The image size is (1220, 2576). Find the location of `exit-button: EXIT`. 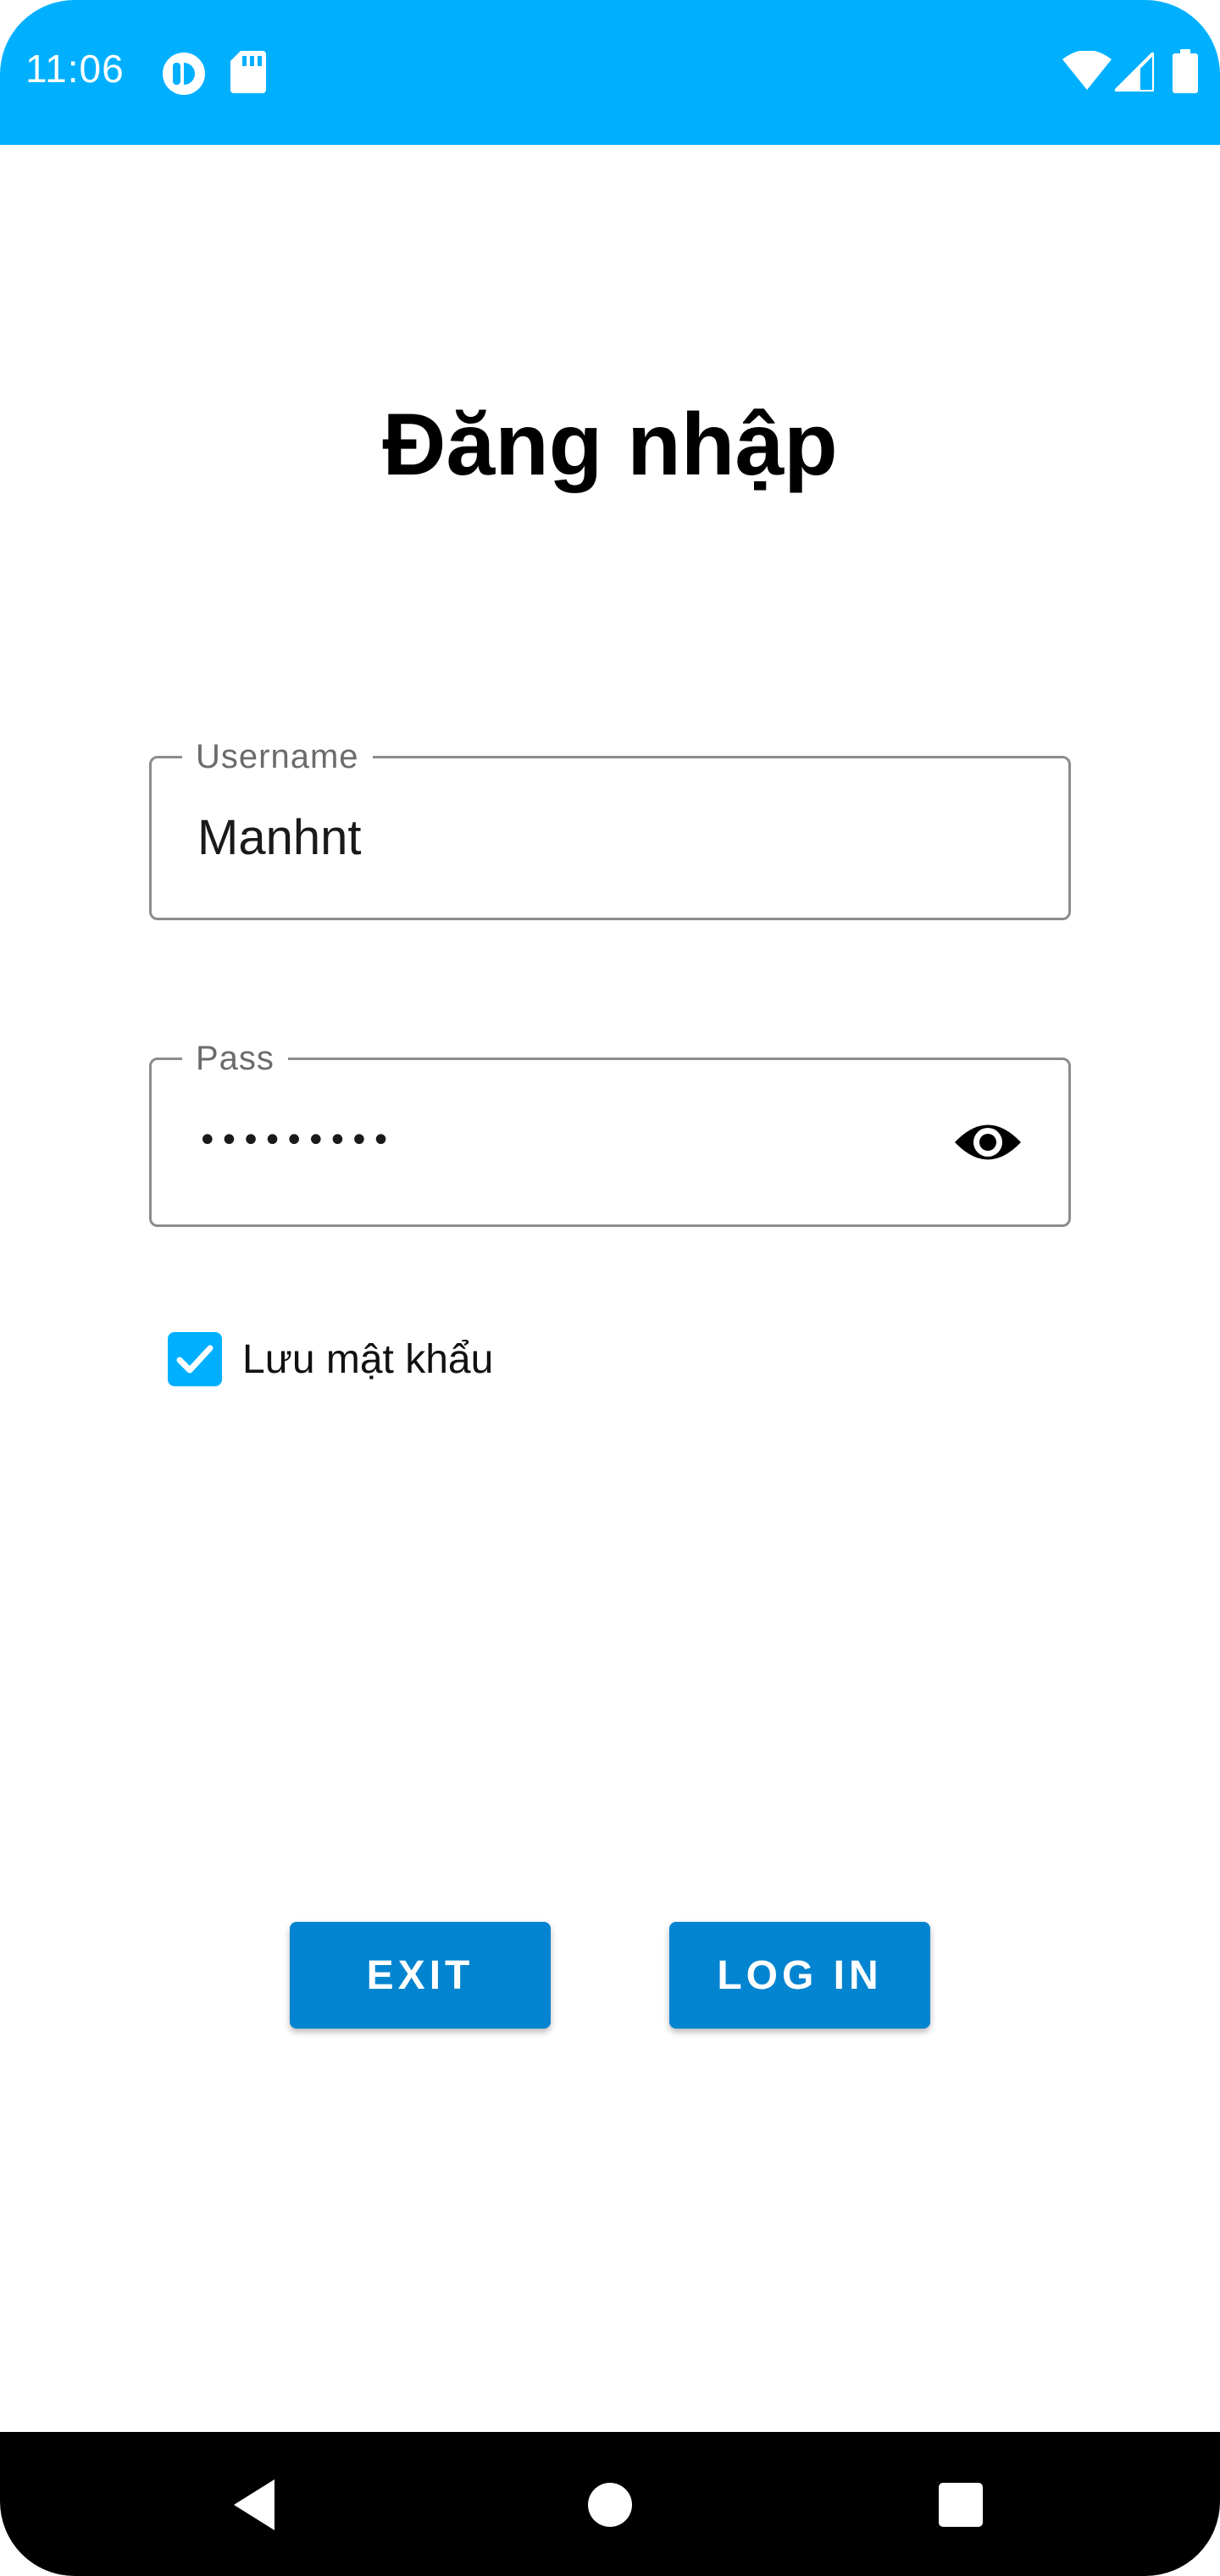

exit-button: EXIT is located at coordinates (420, 1975).